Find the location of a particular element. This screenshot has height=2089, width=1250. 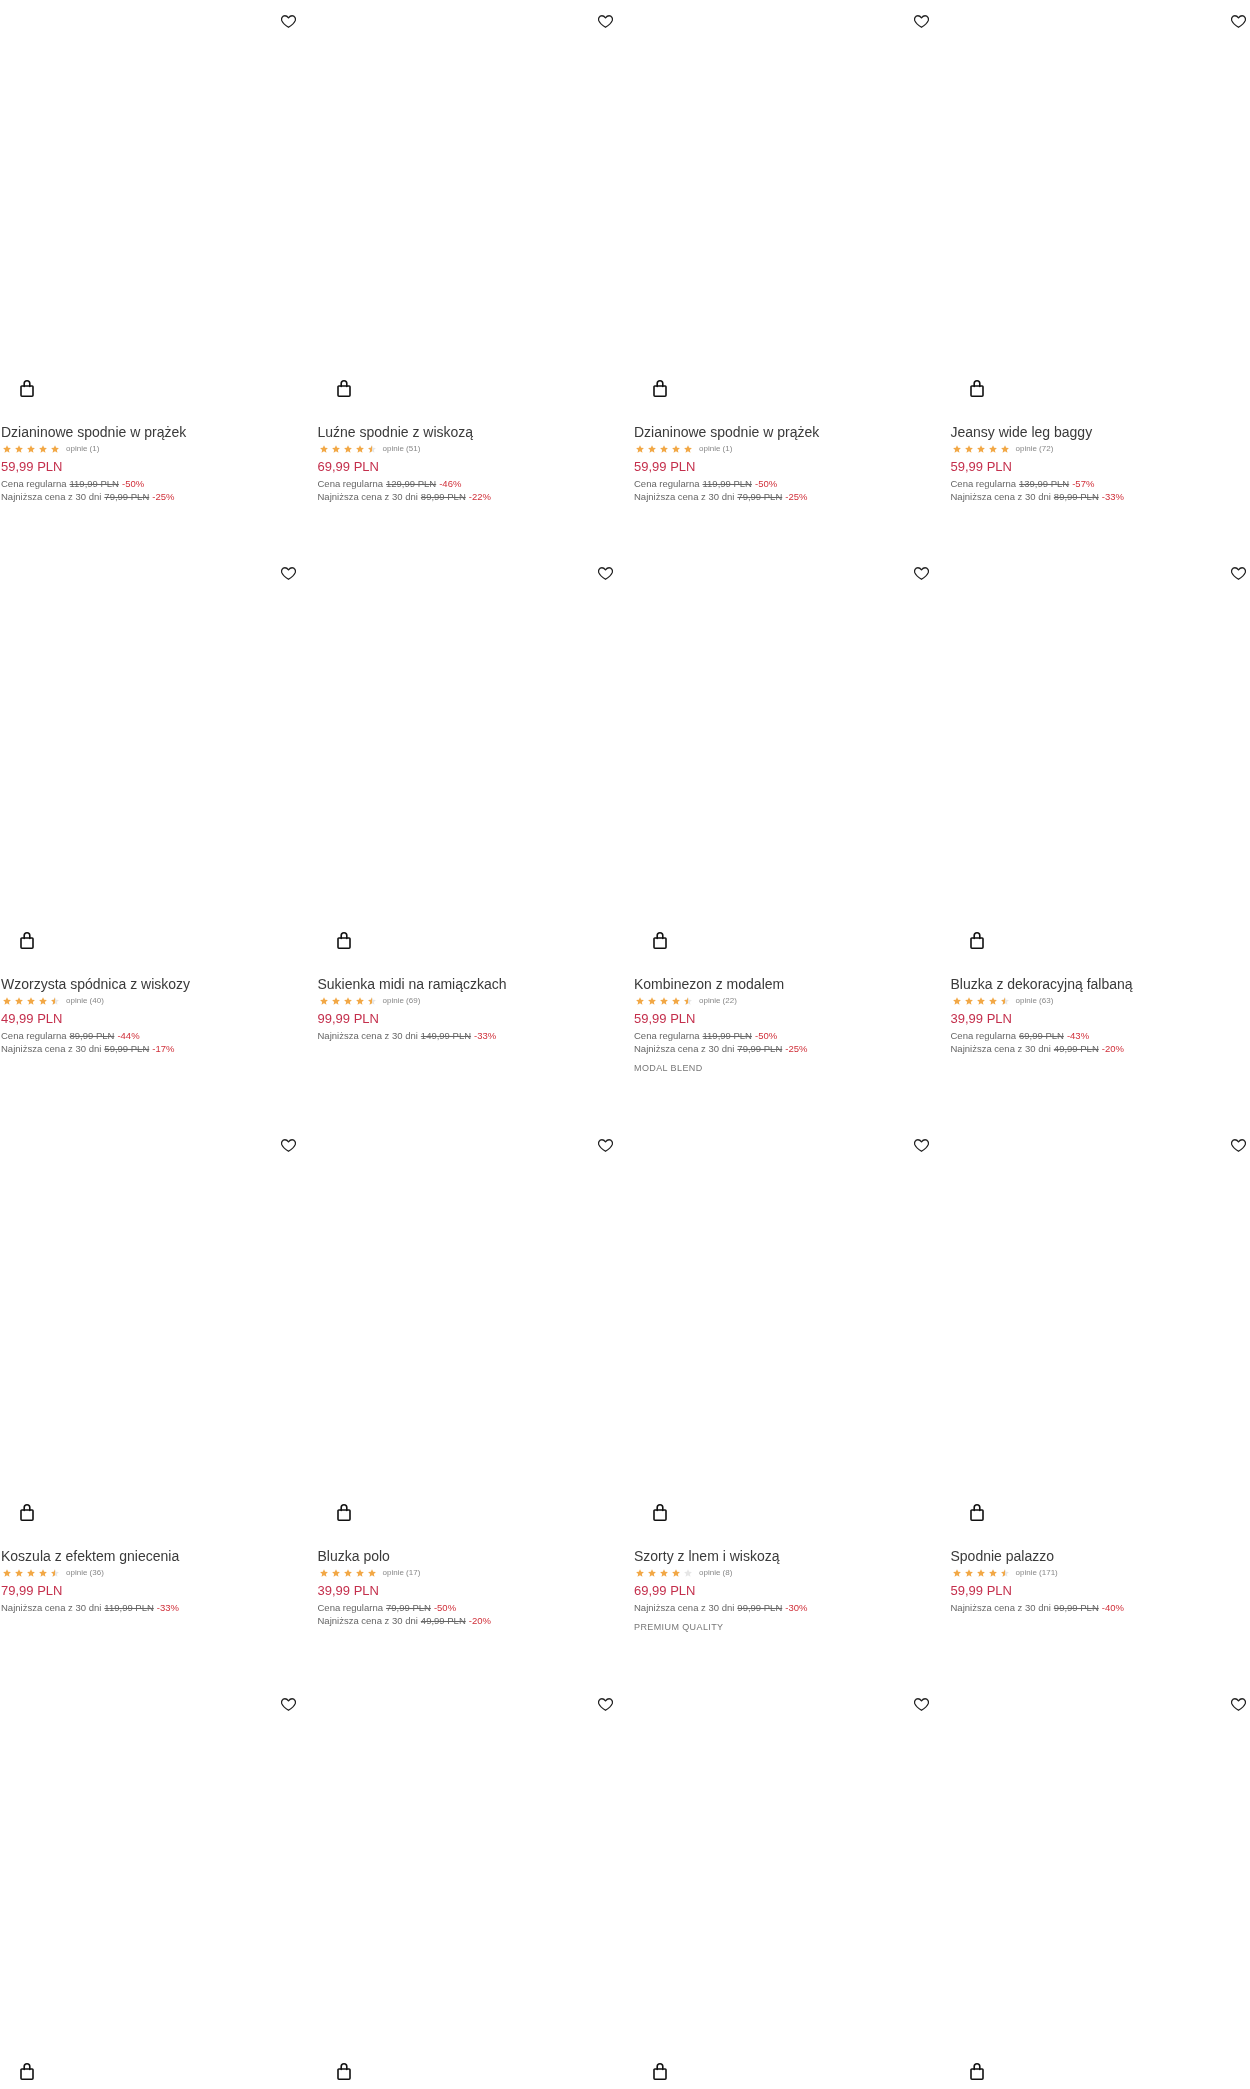

discount-percent: -17% is located at coordinates (163, 1048).